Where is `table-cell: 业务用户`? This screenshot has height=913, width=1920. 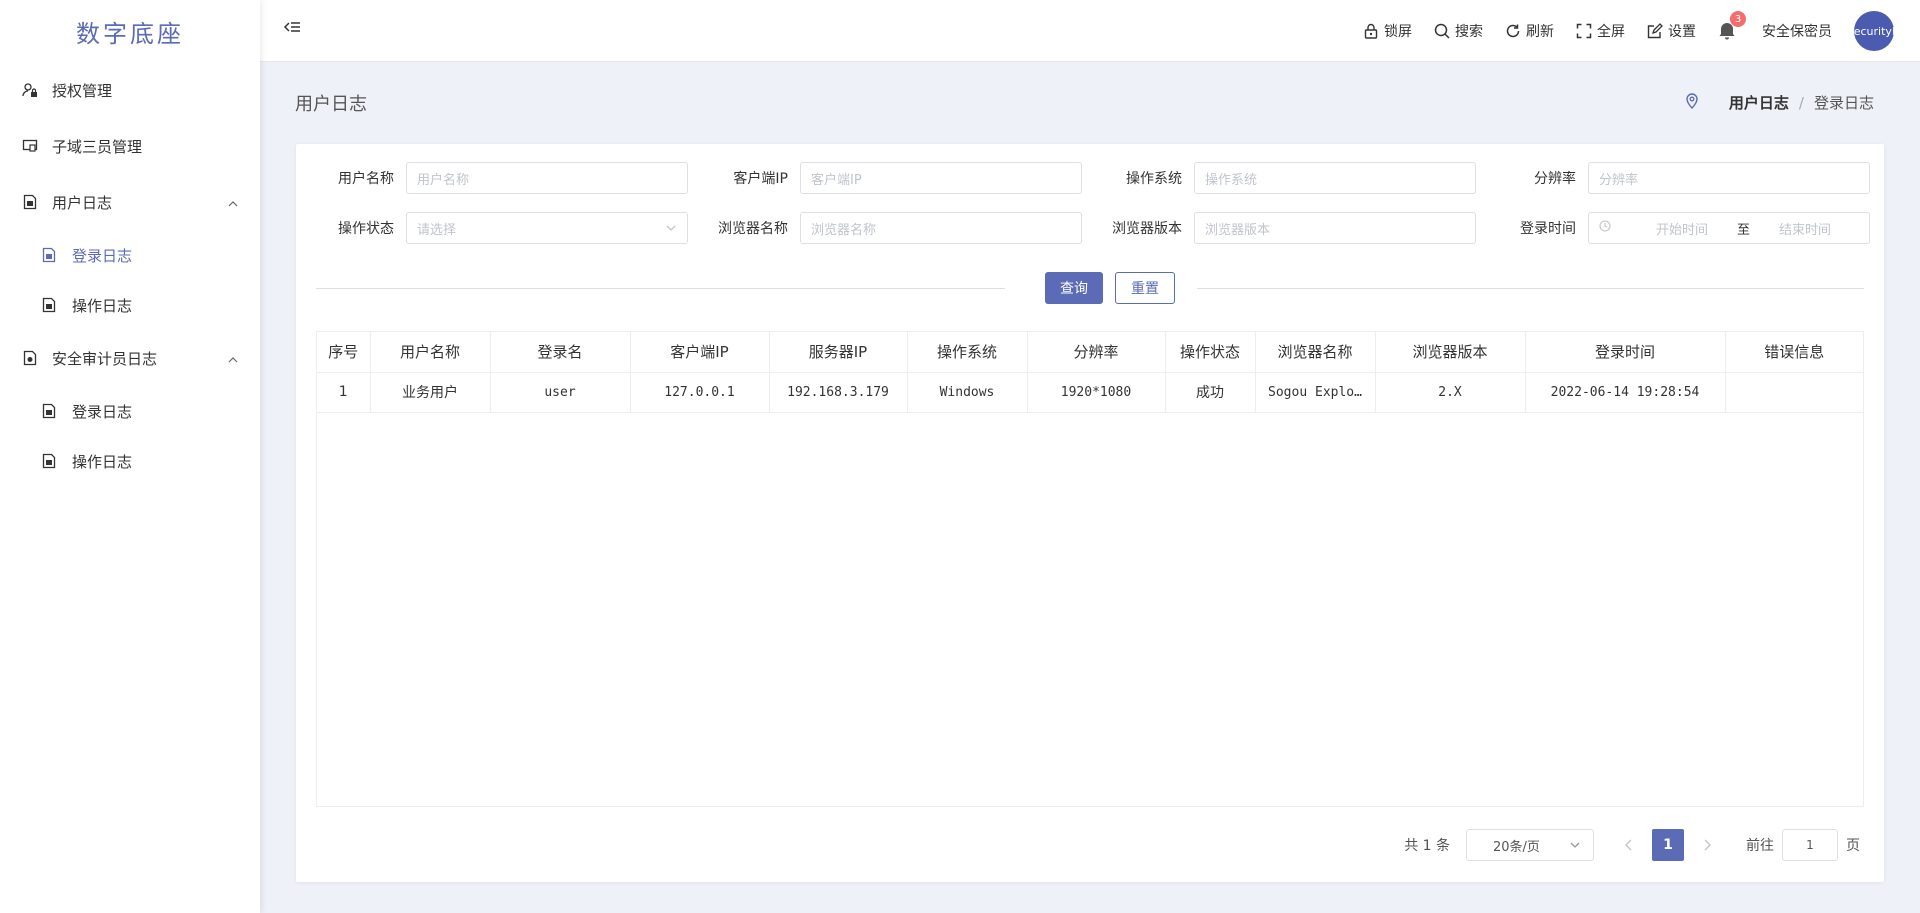 table-cell: 业务用户 is located at coordinates (430, 392).